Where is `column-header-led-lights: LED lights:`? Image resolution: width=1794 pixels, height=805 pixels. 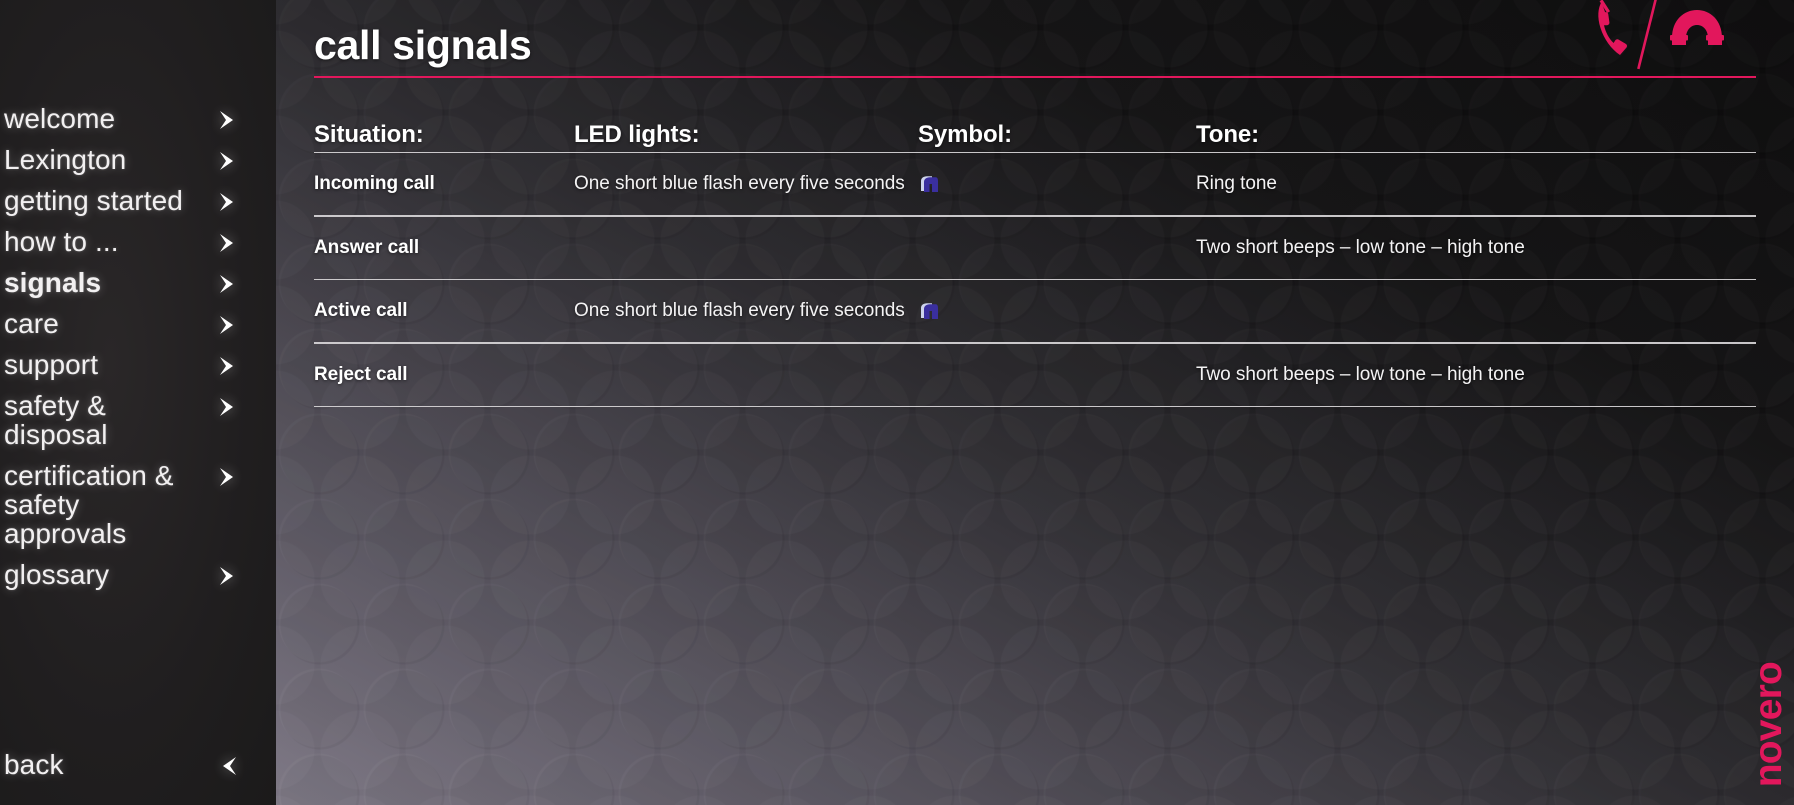
column-header-led-lights: LED lights: is located at coordinates (637, 134).